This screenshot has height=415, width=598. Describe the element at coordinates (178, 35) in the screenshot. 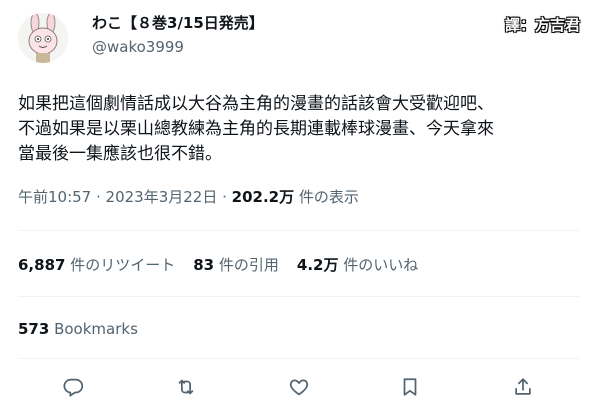

I see `author-info: わこ【８巻3/15日発売】 @wako3999` at that location.